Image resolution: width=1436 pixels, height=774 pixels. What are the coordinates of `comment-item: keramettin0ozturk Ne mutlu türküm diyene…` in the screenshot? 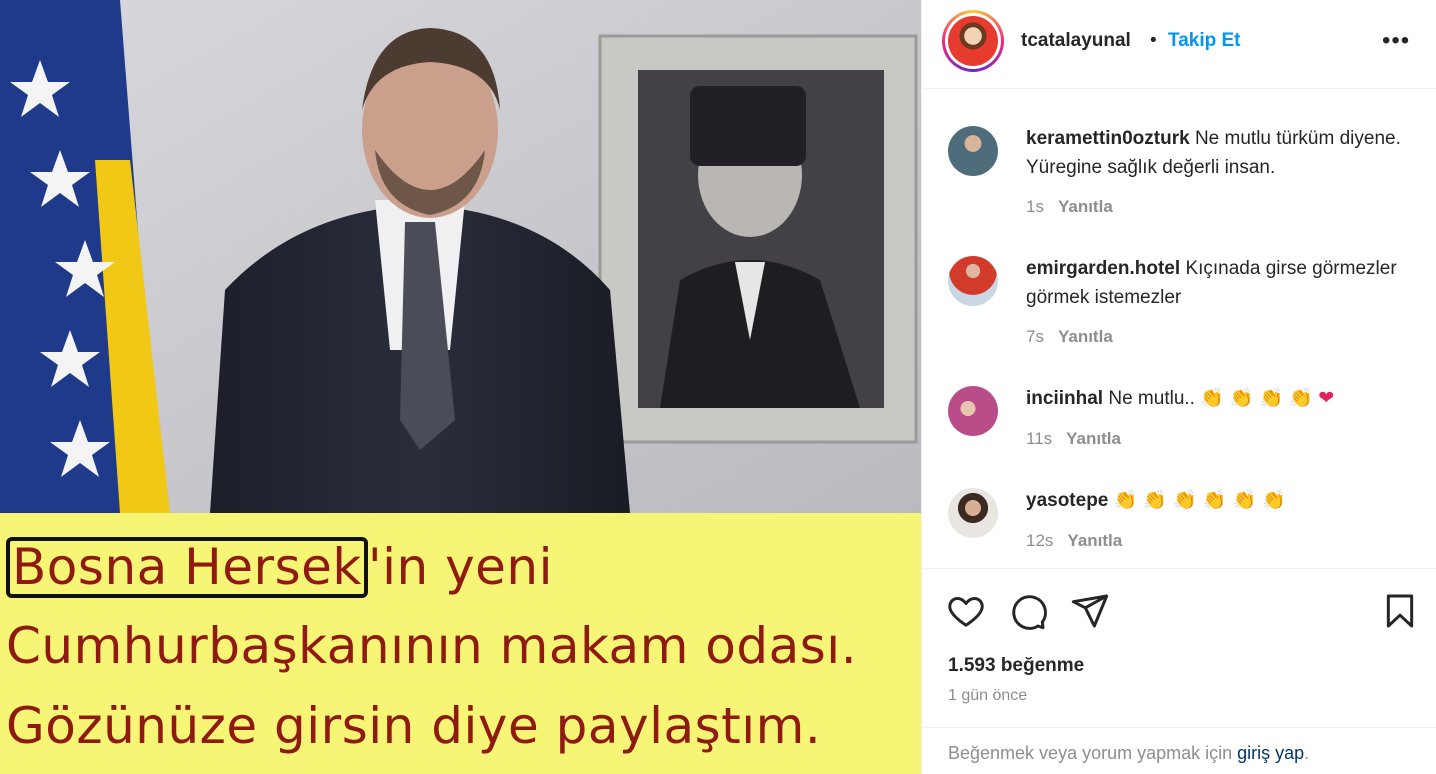 It's located at (1179, 174).